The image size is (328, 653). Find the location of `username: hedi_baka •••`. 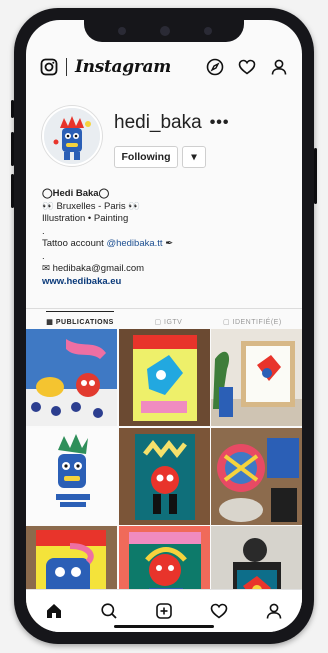

username: hedi_baka ••• is located at coordinates (172, 123).